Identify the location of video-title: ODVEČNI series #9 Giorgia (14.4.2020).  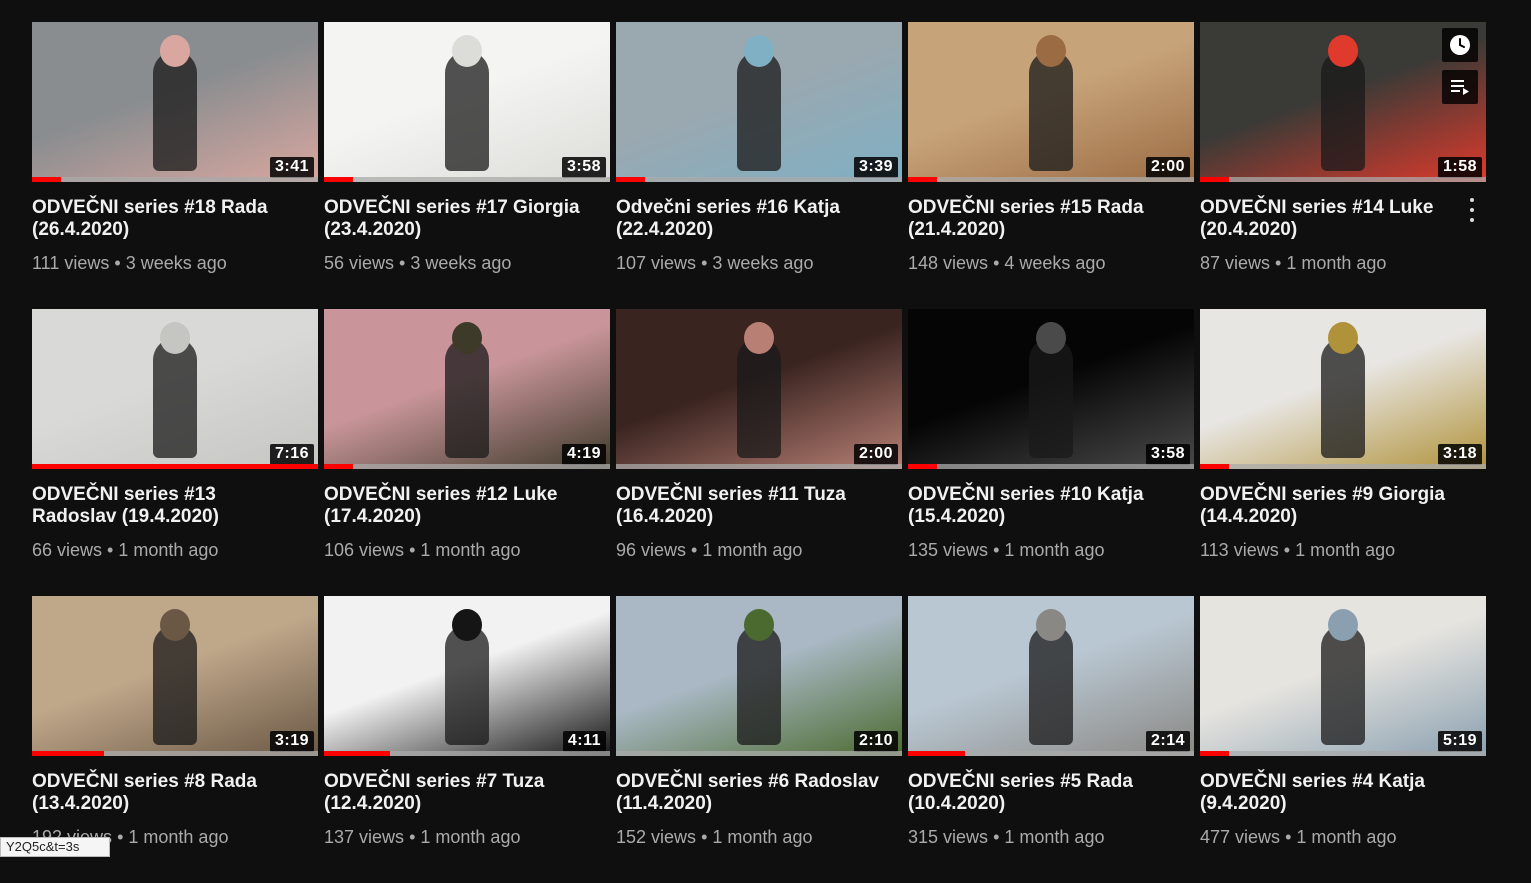
(1343, 506).